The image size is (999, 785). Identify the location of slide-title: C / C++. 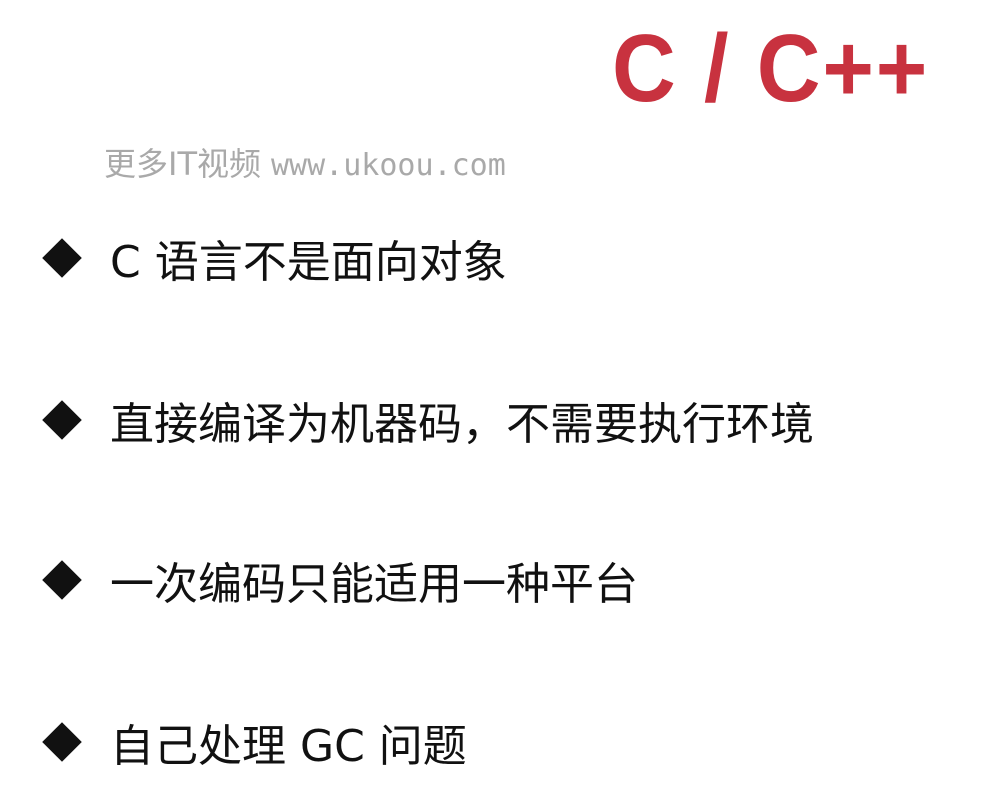
(771, 68).